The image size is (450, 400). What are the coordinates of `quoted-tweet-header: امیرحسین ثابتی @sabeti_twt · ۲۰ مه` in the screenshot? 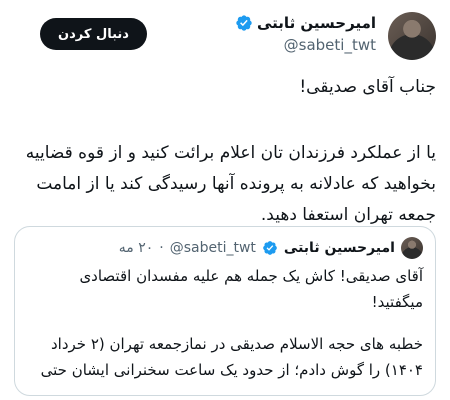 It's located at (271, 248).